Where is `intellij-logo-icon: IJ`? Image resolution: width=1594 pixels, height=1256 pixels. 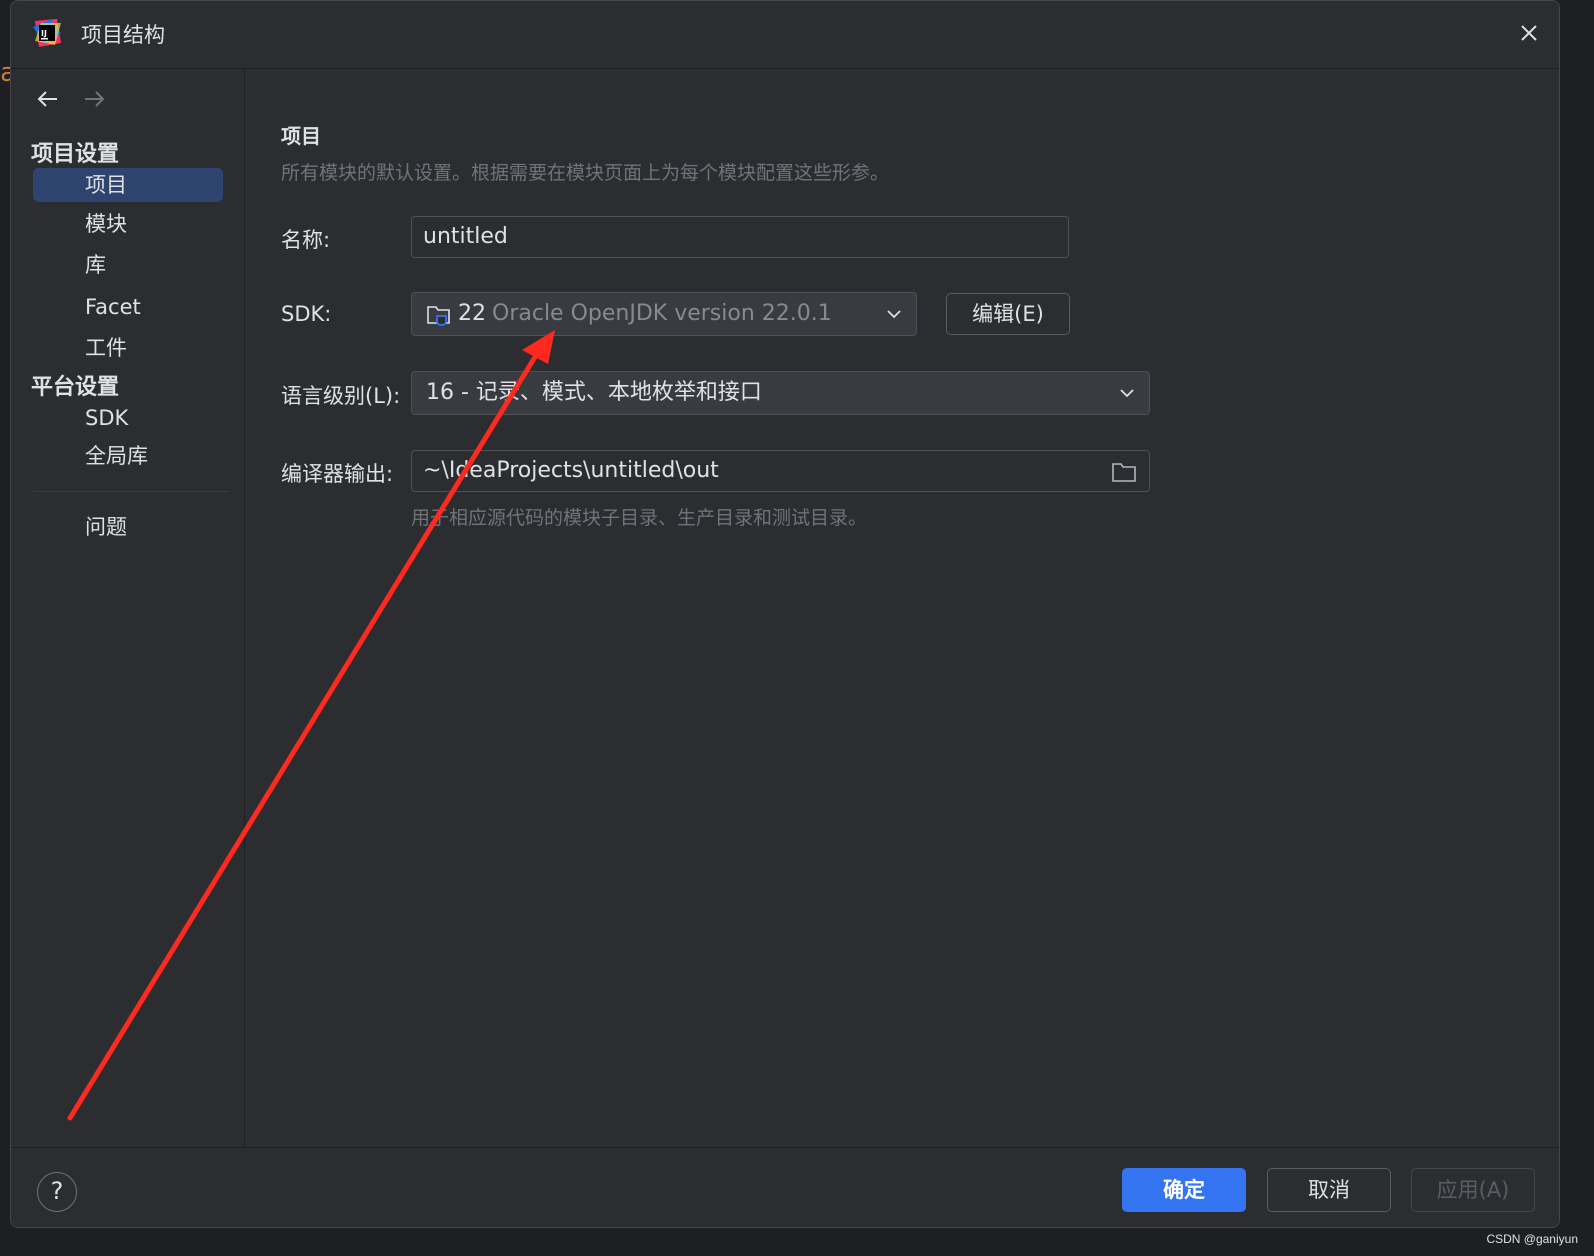 intellij-logo-icon: IJ is located at coordinates (47, 33).